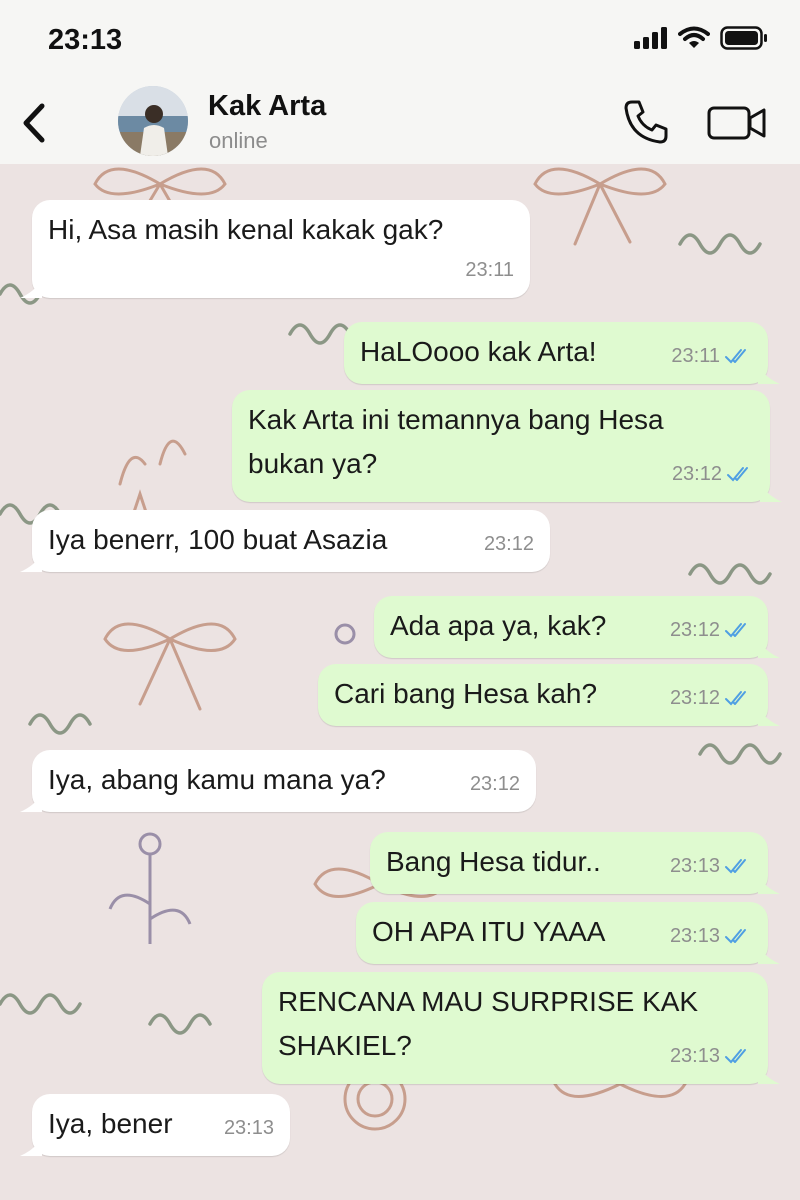 The width and height of the screenshot is (800, 1200). I want to click on message-text: Iya, bener, so click(110, 1123).